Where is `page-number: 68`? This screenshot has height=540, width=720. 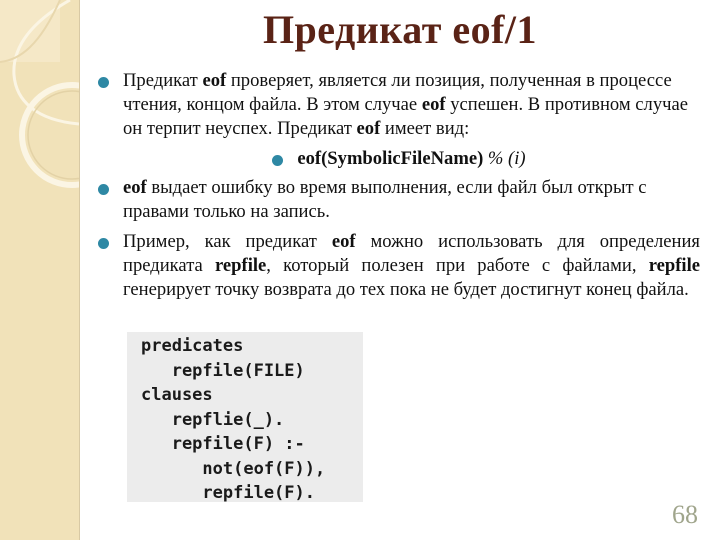
page-number: 68 is located at coordinates (685, 514).